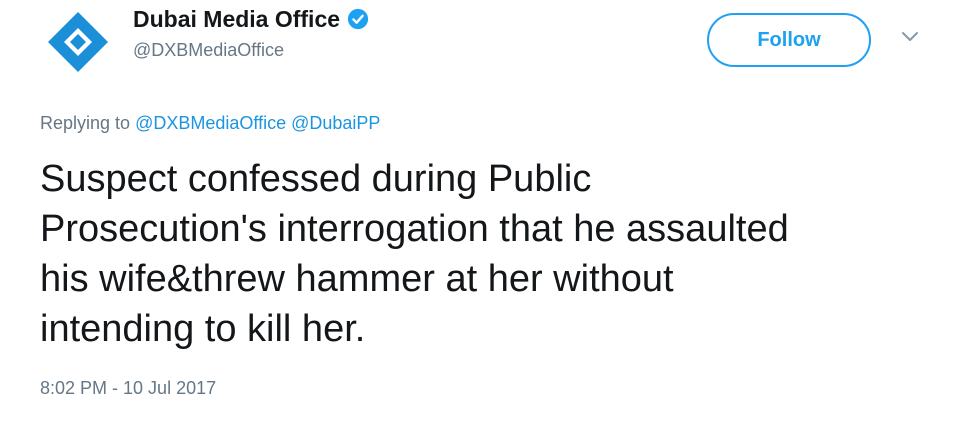 This screenshot has width=976, height=423. What do you see at coordinates (128, 388) in the screenshot?
I see `tweet-timestamp: 8:02 PM - 10 Jul 2017` at bounding box center [128, 388].